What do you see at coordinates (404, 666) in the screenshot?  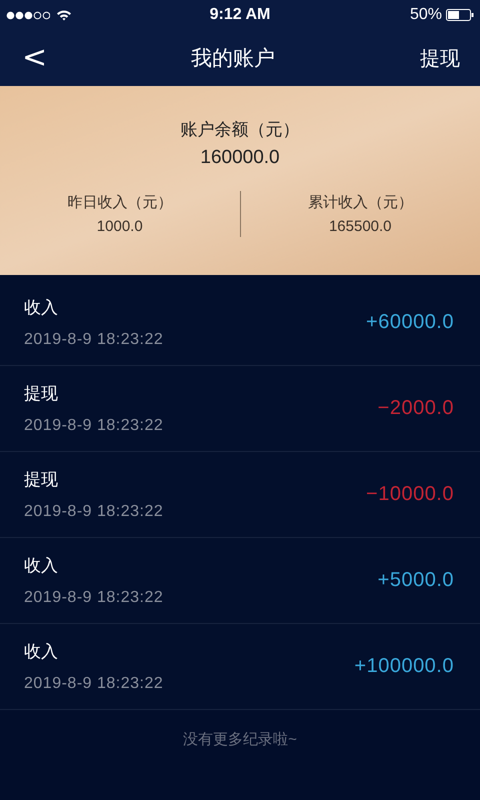 I see `record-amount: +100000.0` at bounding box center [404, 666].